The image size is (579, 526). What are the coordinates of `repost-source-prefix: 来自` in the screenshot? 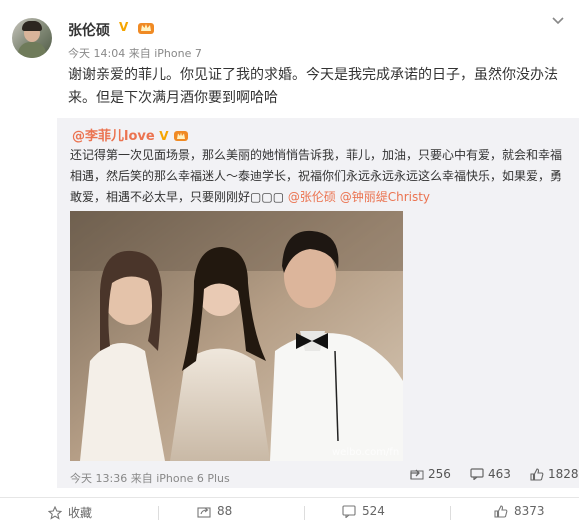 It's located at (141, 478).